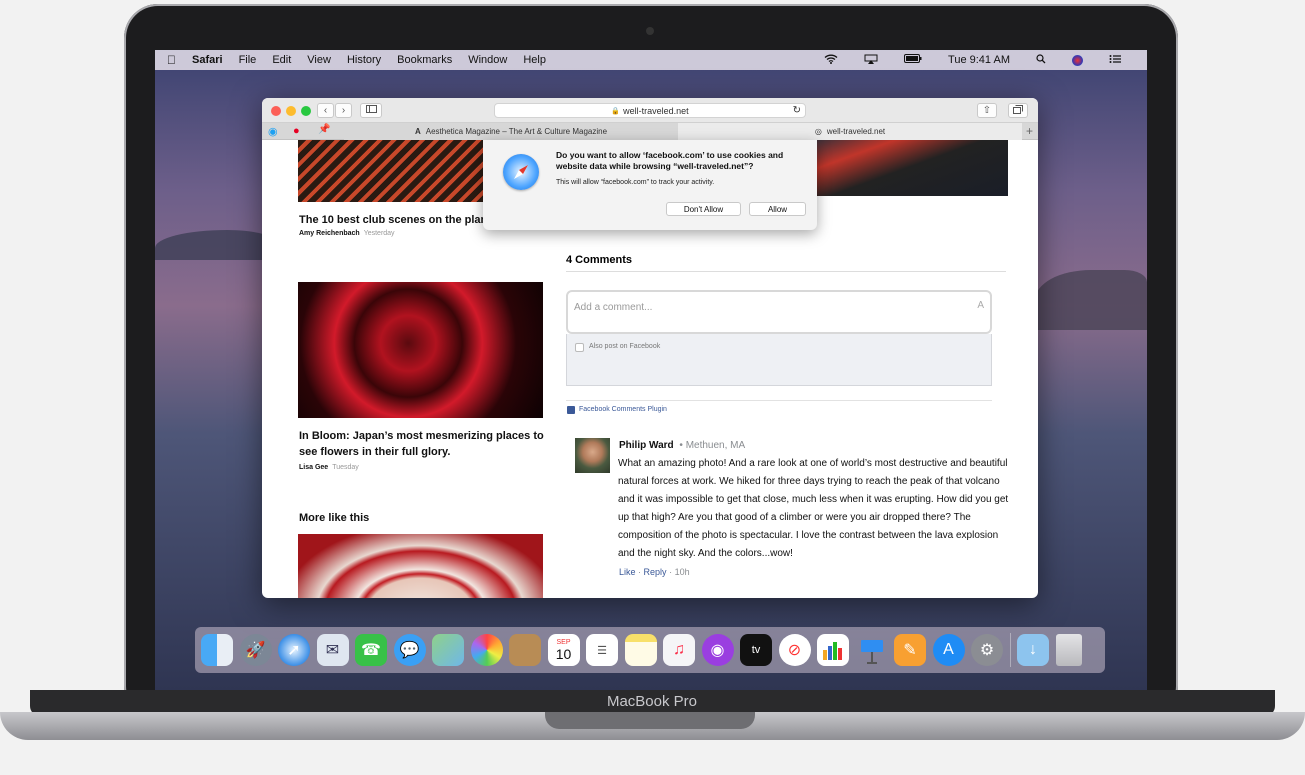 This screenshot has width=1305, height=775. I want to click on photos-icon, so click(486, 650).